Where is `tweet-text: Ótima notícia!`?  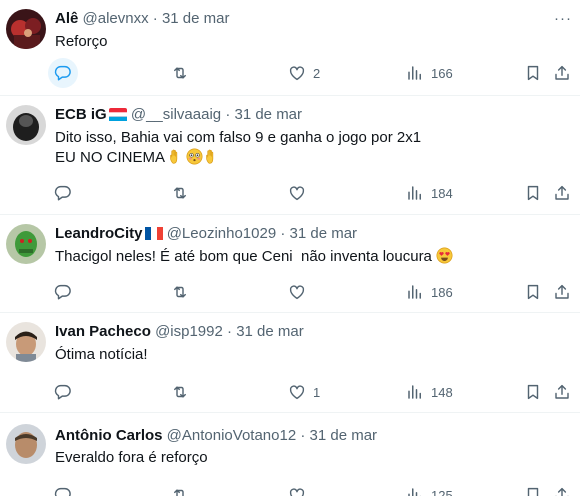 tweet-text: Ótima notícia! is located at coordinates (101, 354).